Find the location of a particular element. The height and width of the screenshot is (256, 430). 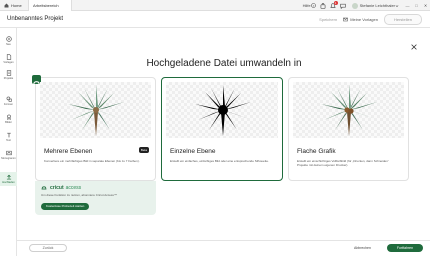

cricut-access-logo: cricut access is located at coordinates (61, 188).